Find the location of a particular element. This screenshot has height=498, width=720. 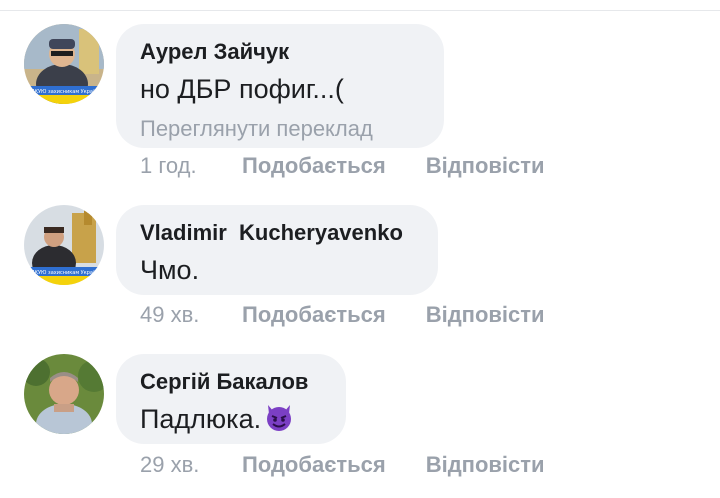

comment-author: Аурел Зайчук is located at coordinates (280, 52).